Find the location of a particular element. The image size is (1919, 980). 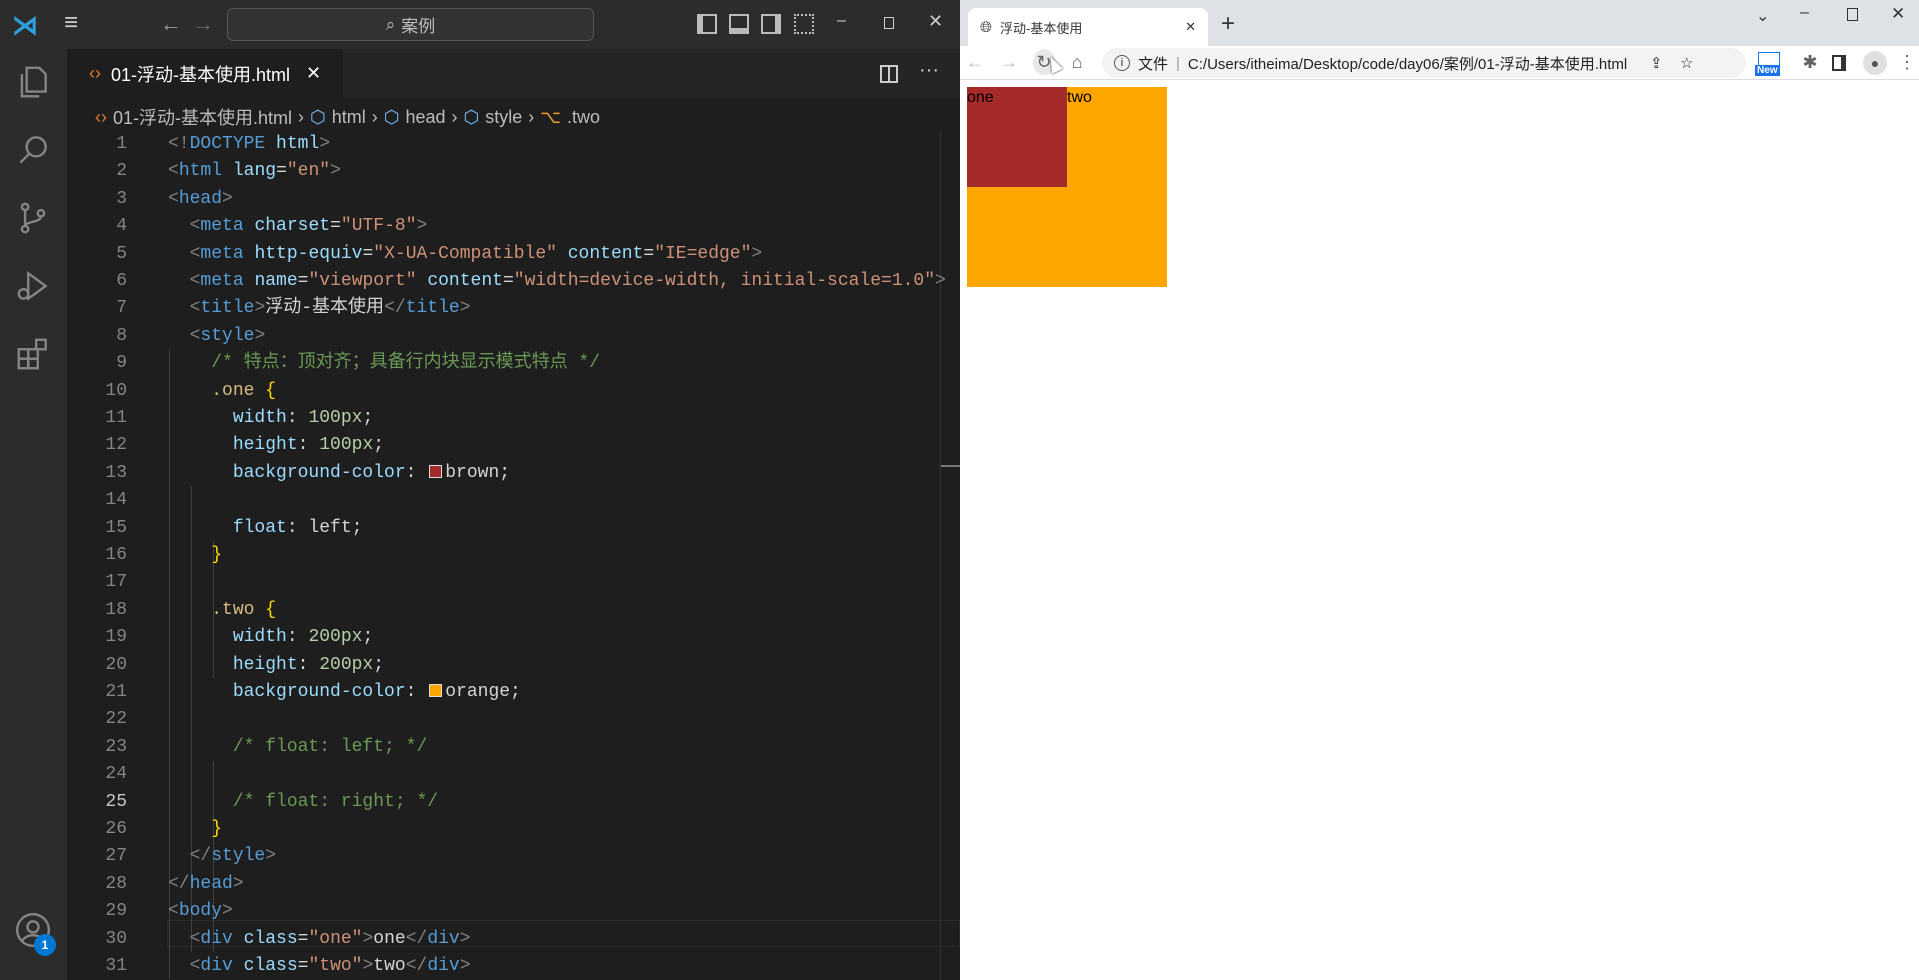

code-line: <title>浮动-基本使用</title> is located at coordinates (319, 308).